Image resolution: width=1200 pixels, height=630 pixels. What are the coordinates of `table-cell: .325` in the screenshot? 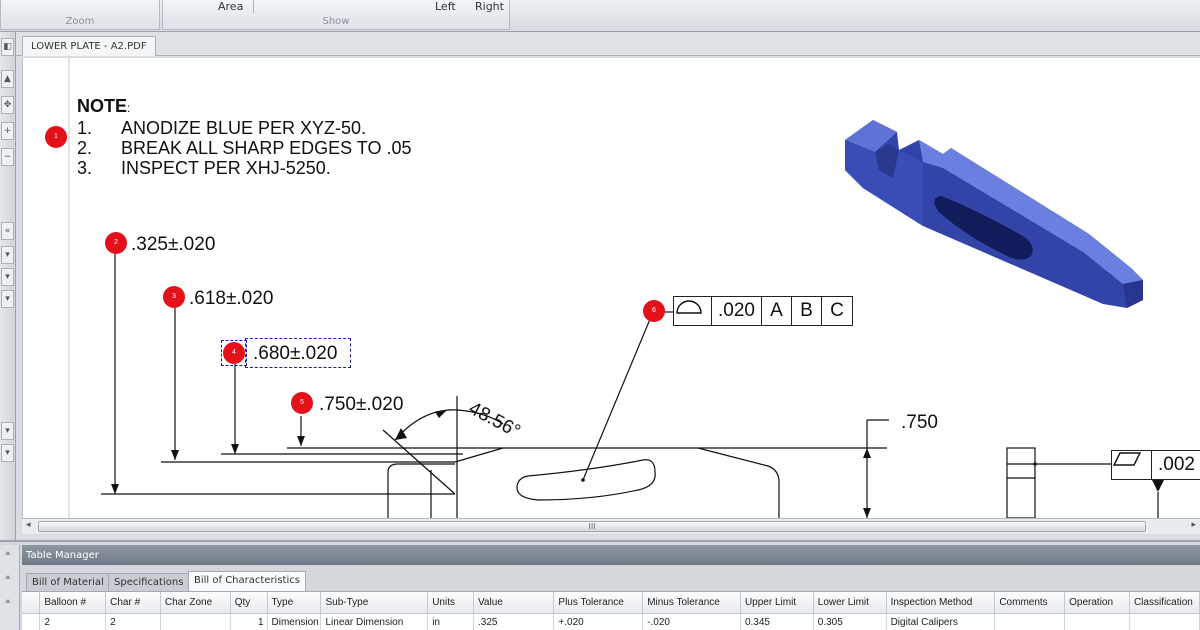 It's located at (514, 621).